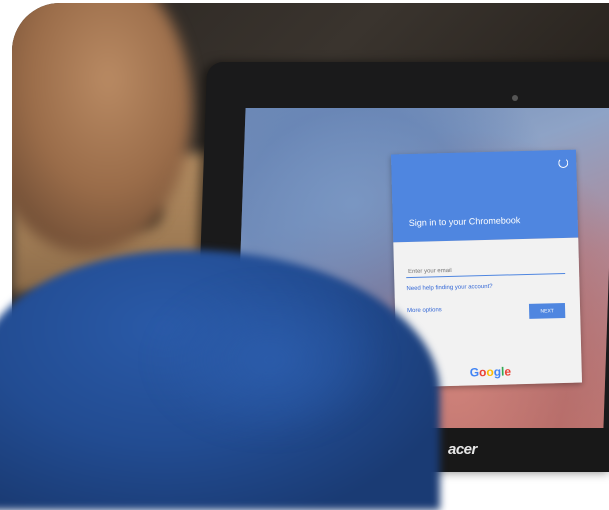 Image resolution: width=609 pixels, height=510 pixels. Describe the element at coordinates (485, 271) in the screenshot. I see `email-field` at that location.